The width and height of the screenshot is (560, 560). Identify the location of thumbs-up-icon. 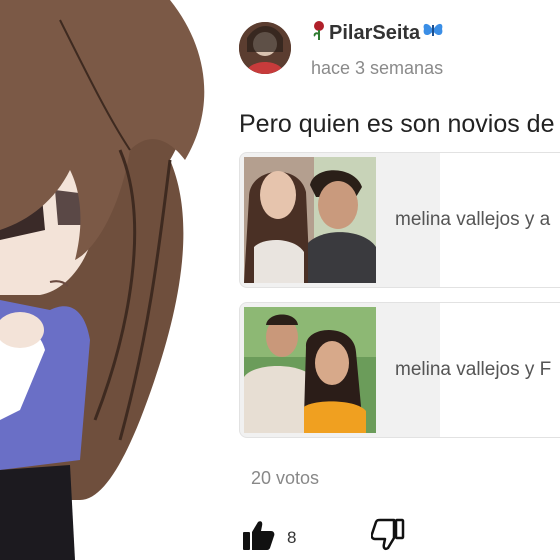
(258, 535).